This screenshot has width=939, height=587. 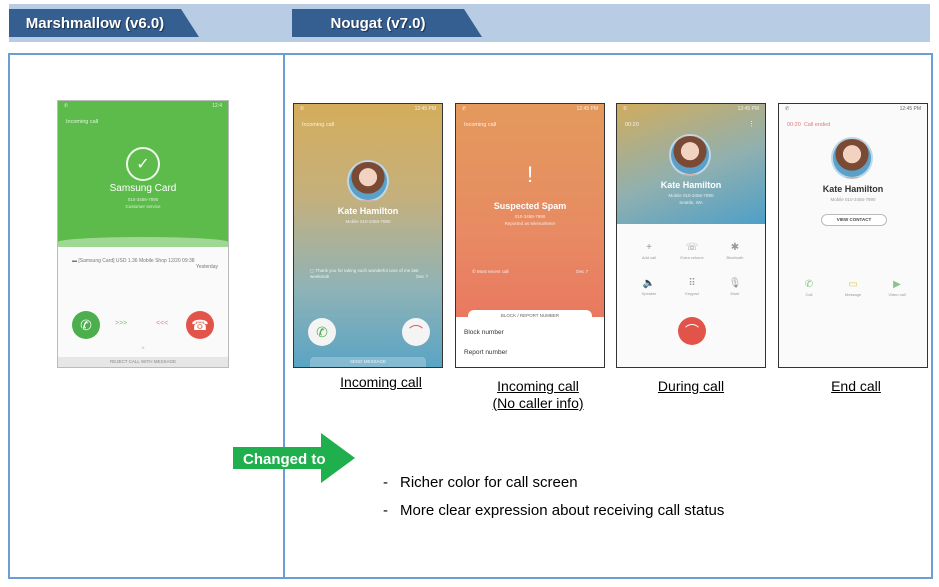 I want to click on hang-up-icon: ⌒, so click(x=416, y=332).